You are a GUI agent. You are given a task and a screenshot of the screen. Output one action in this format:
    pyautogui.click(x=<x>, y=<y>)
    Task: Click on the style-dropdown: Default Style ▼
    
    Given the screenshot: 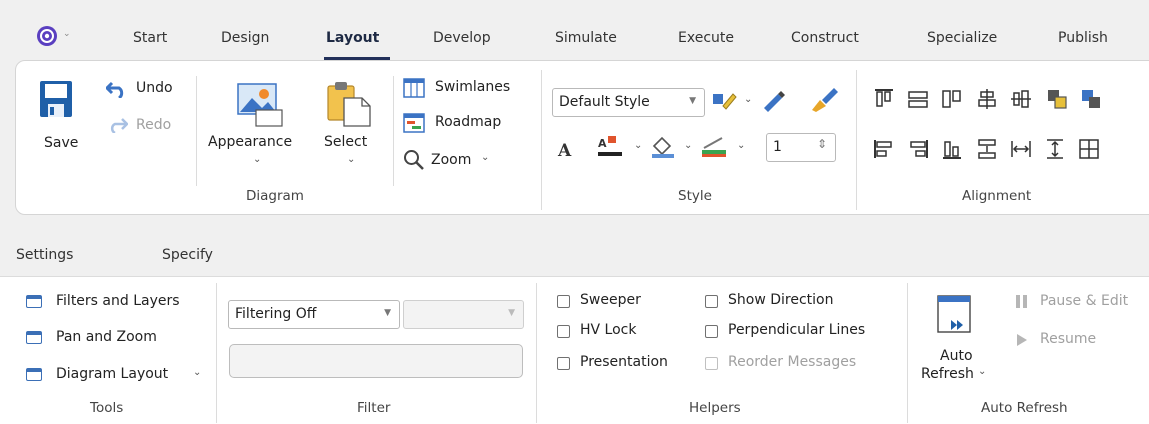 What is the action you would take?
    pyautogui.click(x=628, y=102)
    